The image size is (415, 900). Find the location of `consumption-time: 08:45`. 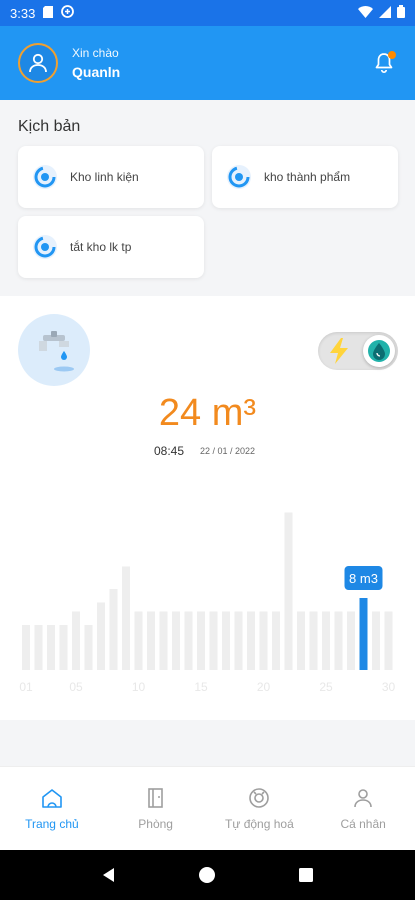

consumption-time: 08:45 is located at coordinates (169, 451).